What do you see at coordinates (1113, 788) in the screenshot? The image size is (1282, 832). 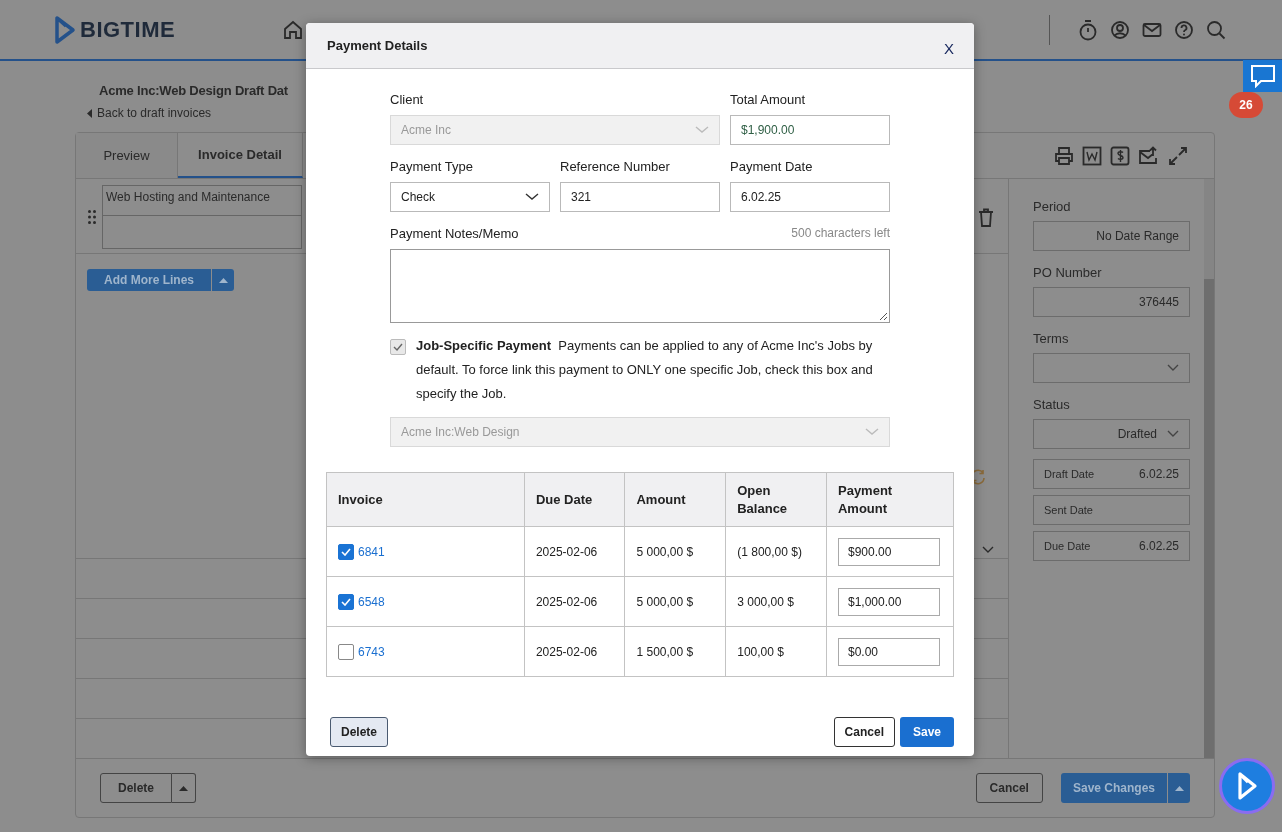 I see `save-changes-button: Save Changes` at bounding box center [1113, 788].